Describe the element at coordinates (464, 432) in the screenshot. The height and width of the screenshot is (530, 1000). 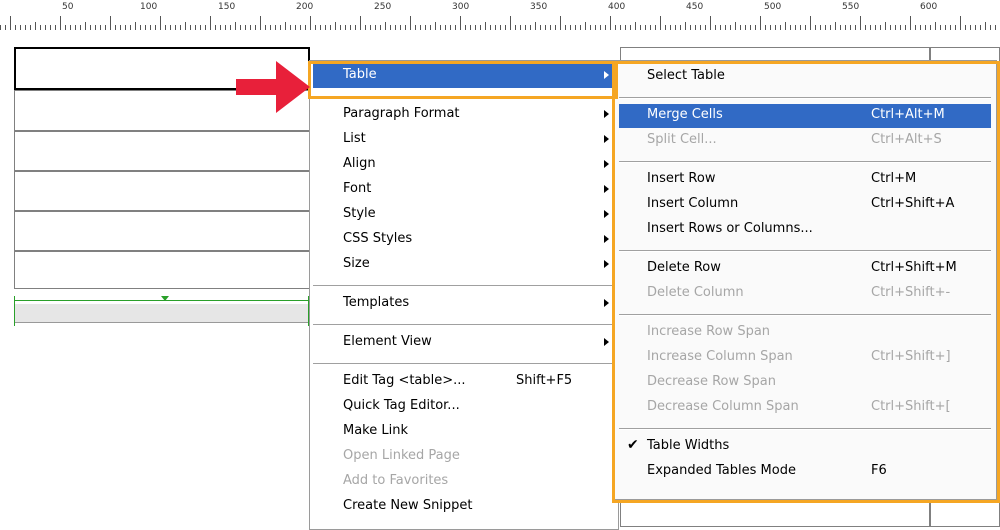
I see `menu-item-make-link: Make Link` at that location.